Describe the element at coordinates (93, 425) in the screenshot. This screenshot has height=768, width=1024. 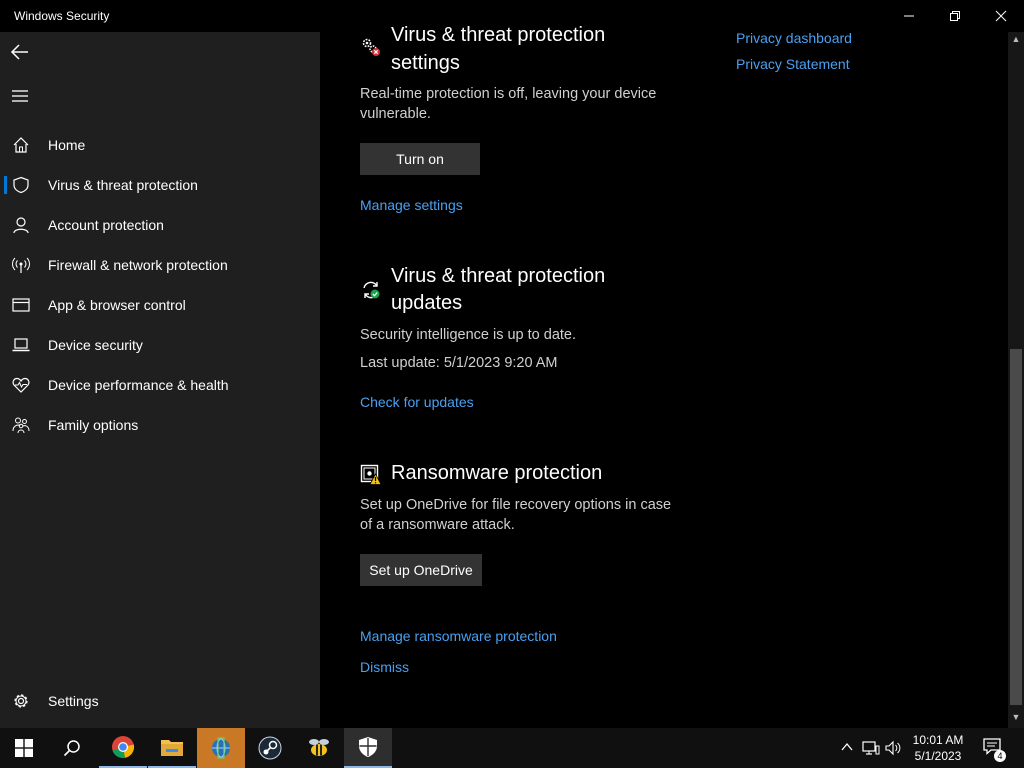
I see `sidebar-item-label: Family options` at that location.